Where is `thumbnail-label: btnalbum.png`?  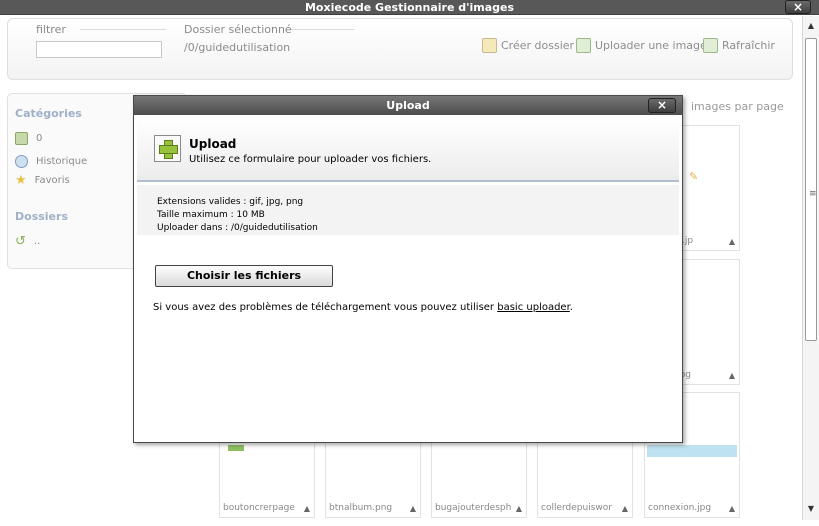
thumbnail-label: btnalbum.png is located at coordinates (361, 508).